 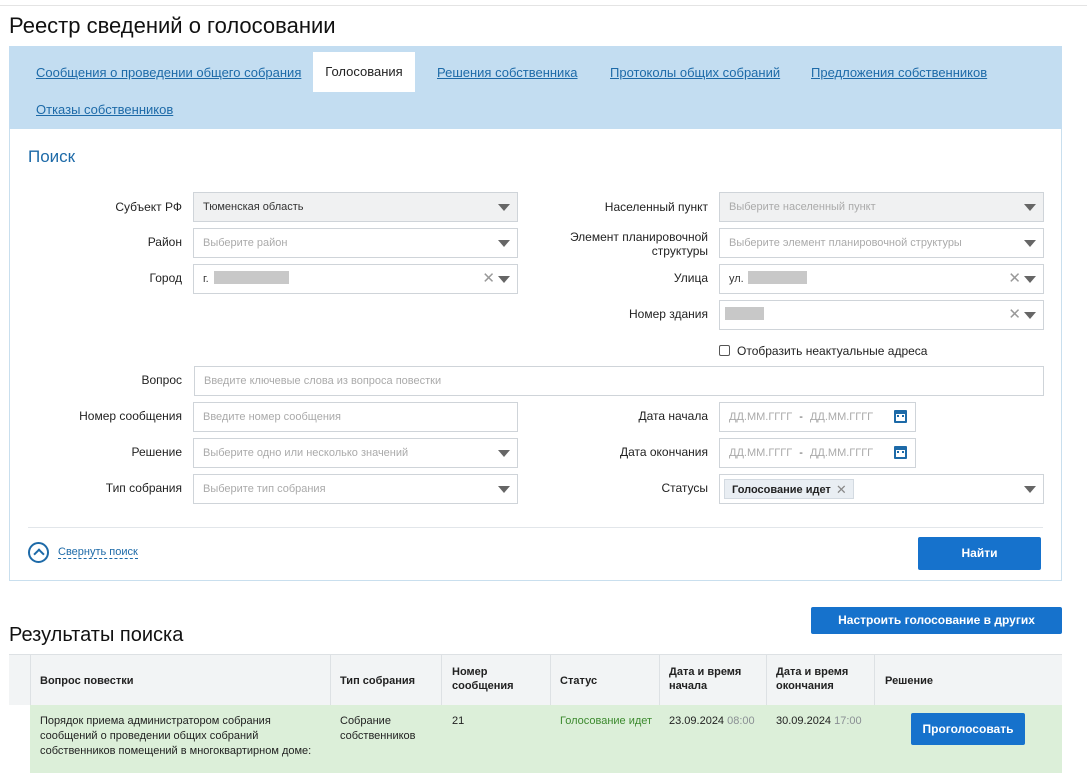 What do you see at coordinates (695, 72) in the screenshot?
I see `tab-meeting-protocols: Протоколы общих собраний` at bounding box center [695, 72].